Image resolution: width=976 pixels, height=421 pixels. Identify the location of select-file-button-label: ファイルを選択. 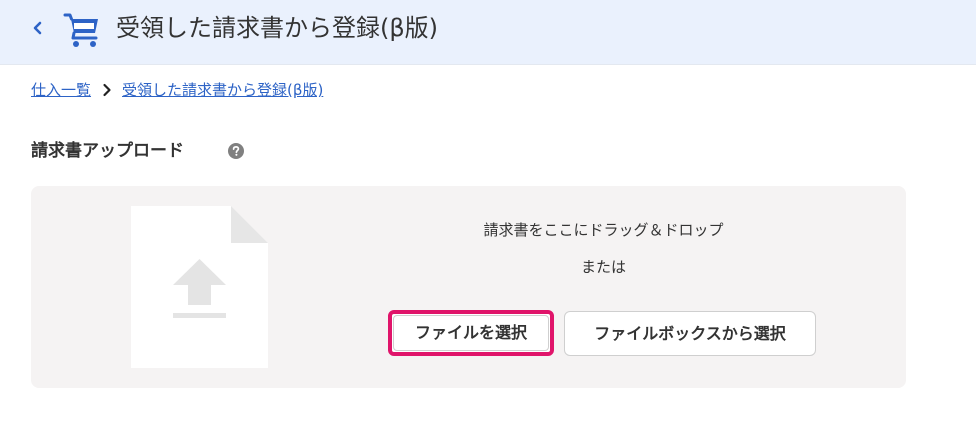
(470, 332).